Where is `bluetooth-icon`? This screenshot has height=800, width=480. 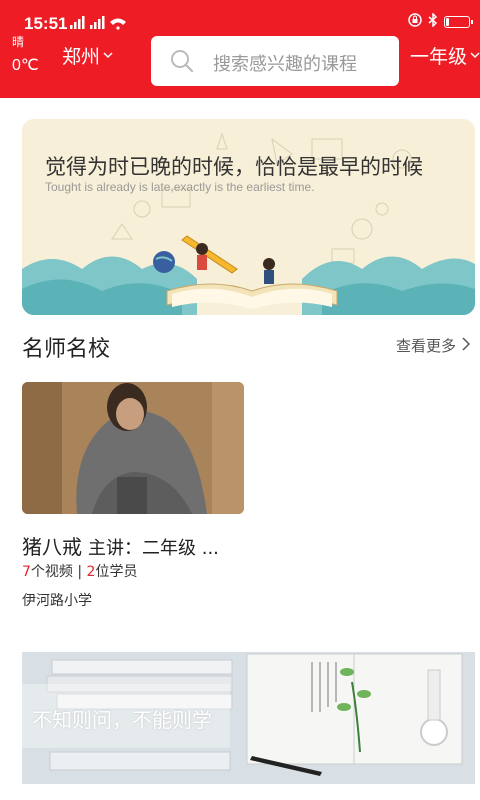
bluetooth-icon is located at coordinates (433, 21).